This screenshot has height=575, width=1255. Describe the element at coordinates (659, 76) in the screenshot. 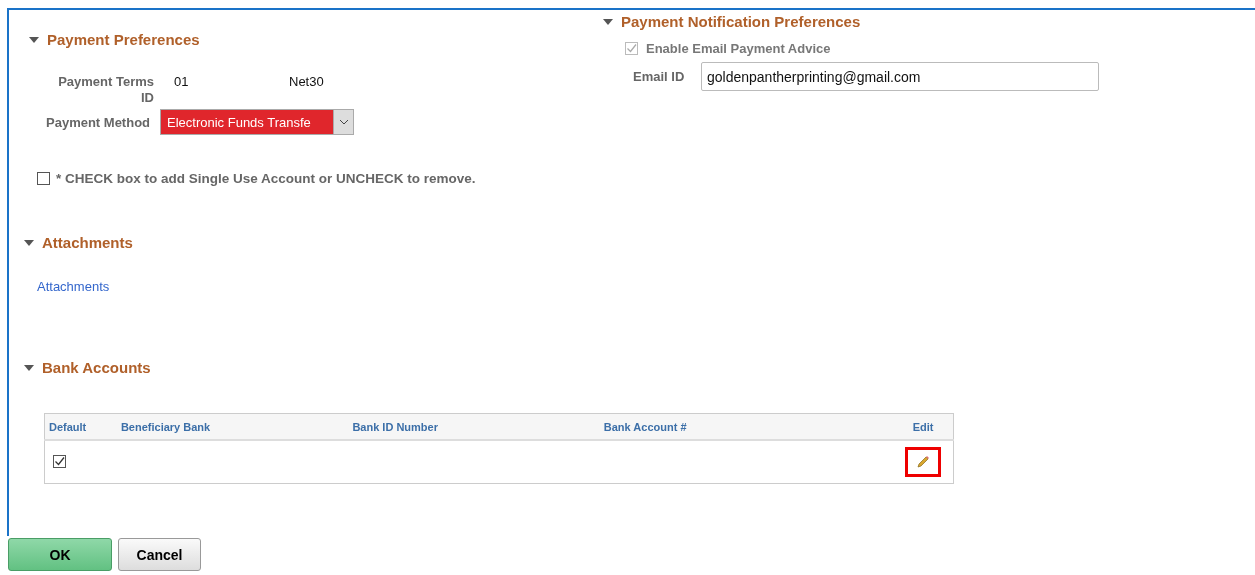

I see `field-label: Email ID` at that location.